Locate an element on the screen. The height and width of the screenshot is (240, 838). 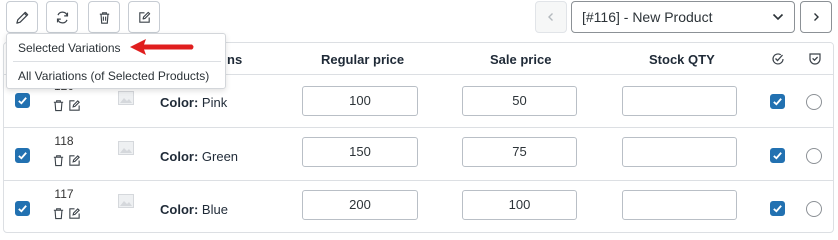
attribute-value: Pink is located at coordinates (214, 102).